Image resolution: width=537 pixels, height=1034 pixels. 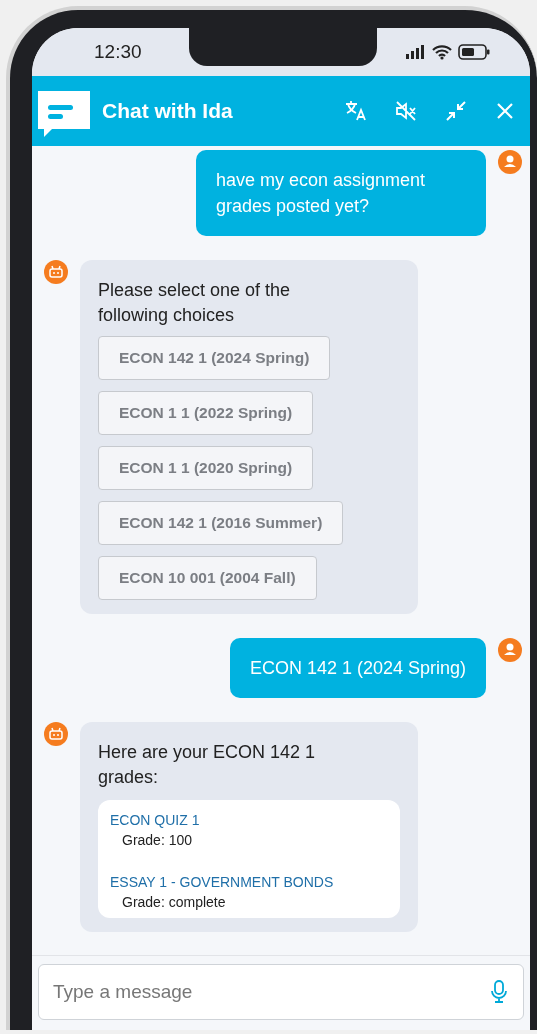 I want to click on assignment-title: ESSAY 1 - GOVERNMENT BONDS, so click(x=222, y=882).